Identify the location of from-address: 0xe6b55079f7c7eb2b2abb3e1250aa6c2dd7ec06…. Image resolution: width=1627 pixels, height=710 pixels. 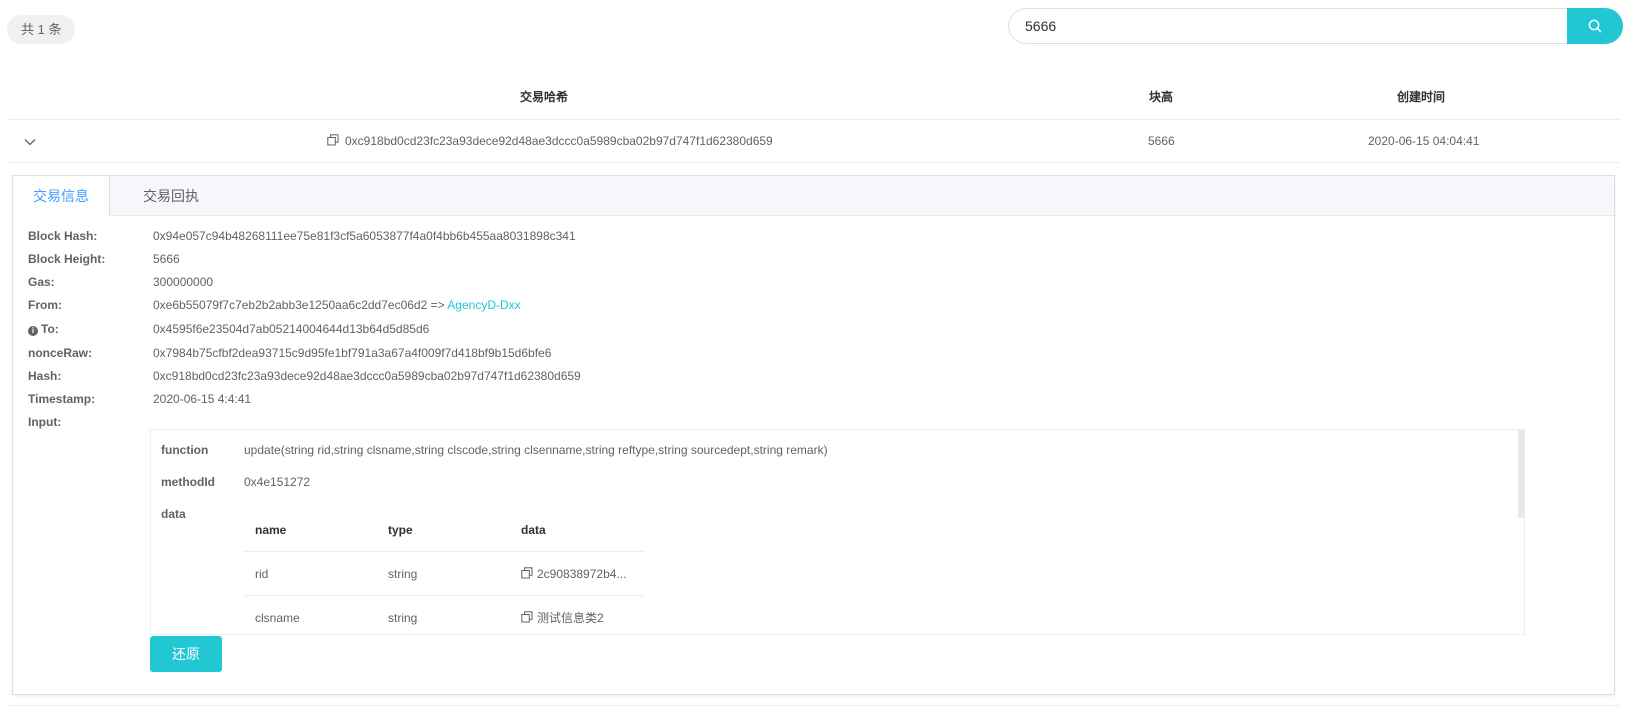
(299, 305).